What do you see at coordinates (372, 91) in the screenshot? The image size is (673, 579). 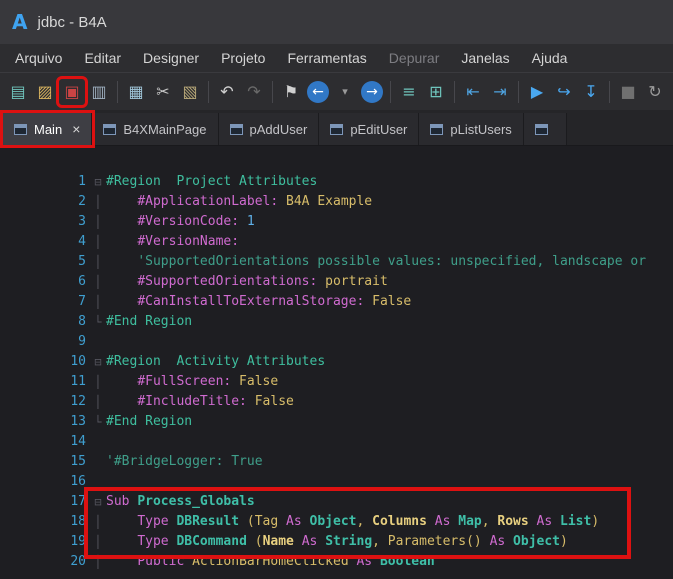 I see `navigate-forward-icon: →` at bounding box center [372, 91].